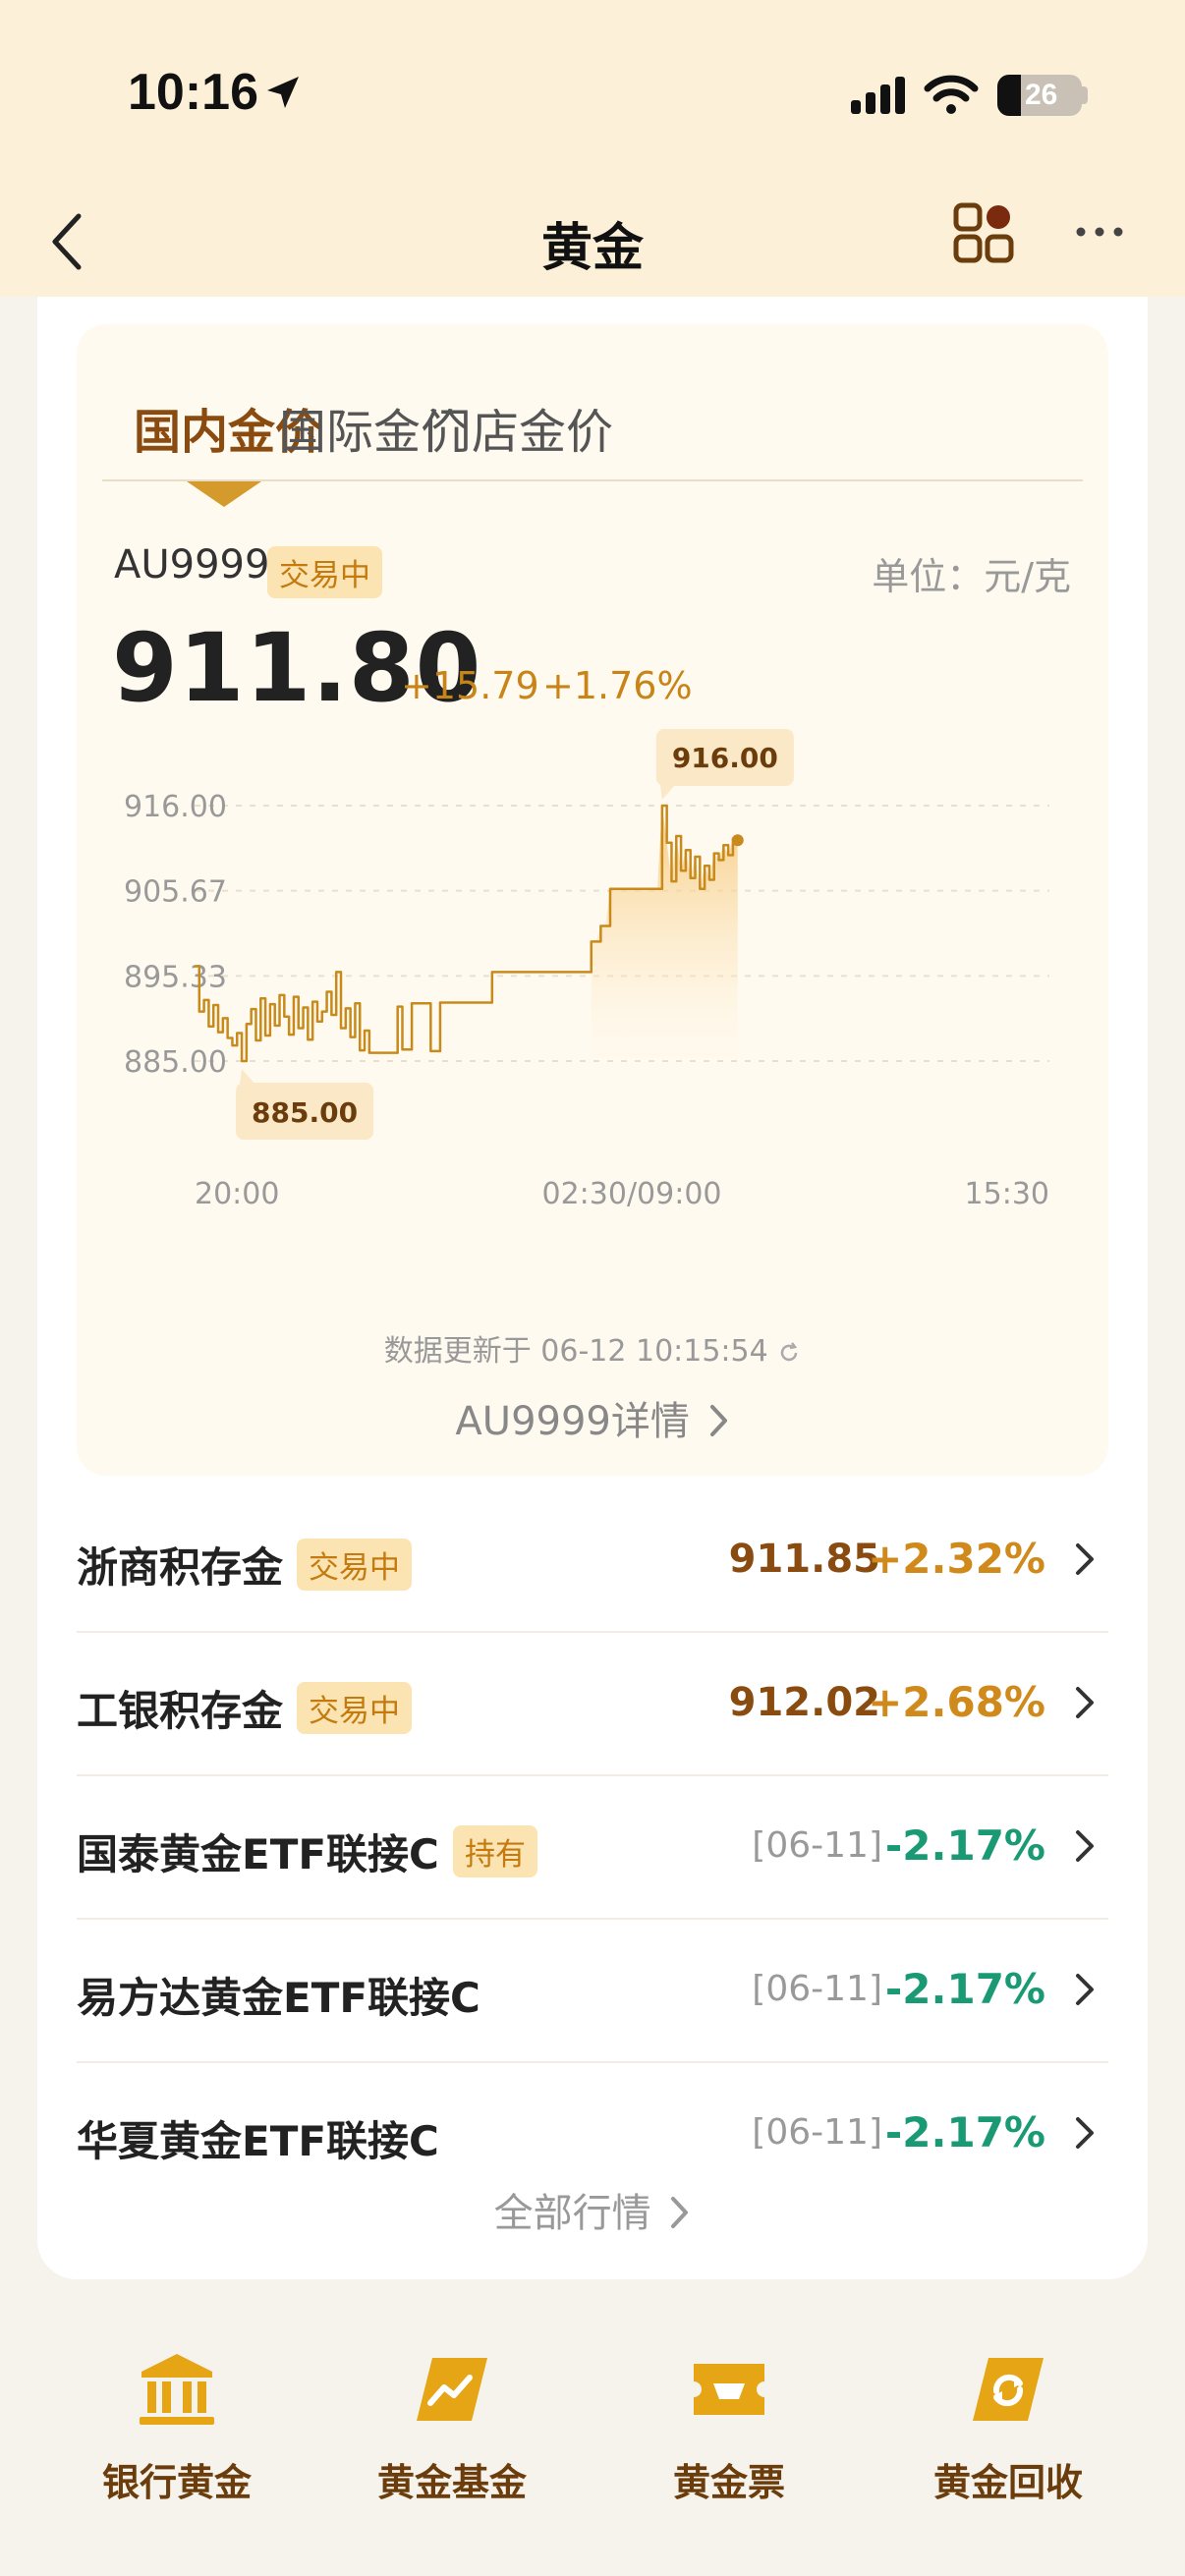 Image resolution: width=1185 pixels, height=2576 pixels. What do you see at coordinates (237, 1194) in the screenshot?
I see `x-tick-label: 20:00` at bounding box center [237, 1194].